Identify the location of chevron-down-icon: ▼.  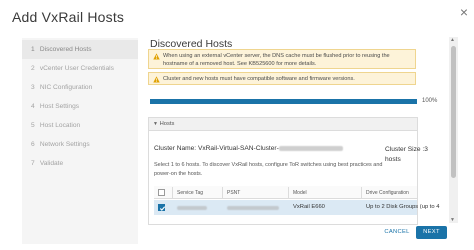
(155, 124).